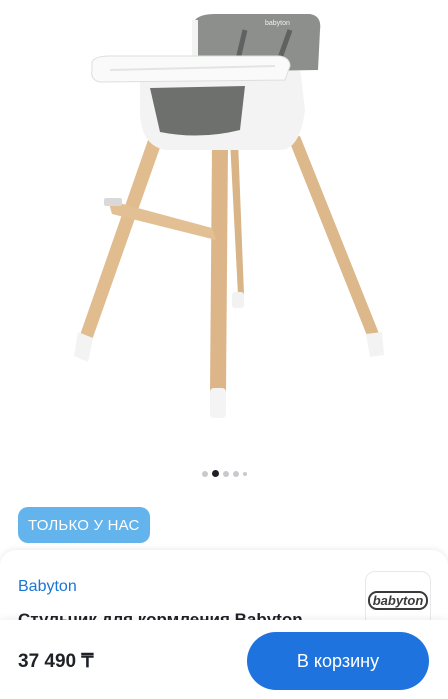  Describe the element at coordinates (47, 587) in the screenshot. I see `brand-link: Babyton` at that location.